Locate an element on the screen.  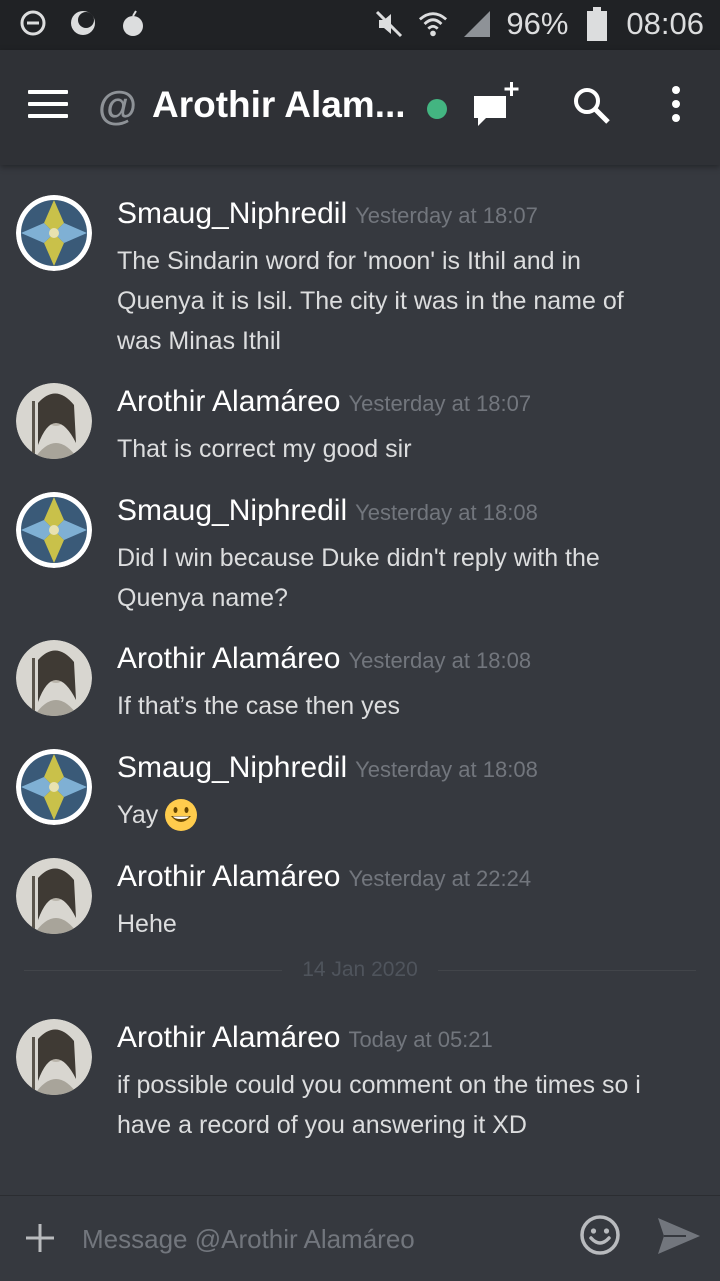
wifi-icon is located at coordinates (433, 24).